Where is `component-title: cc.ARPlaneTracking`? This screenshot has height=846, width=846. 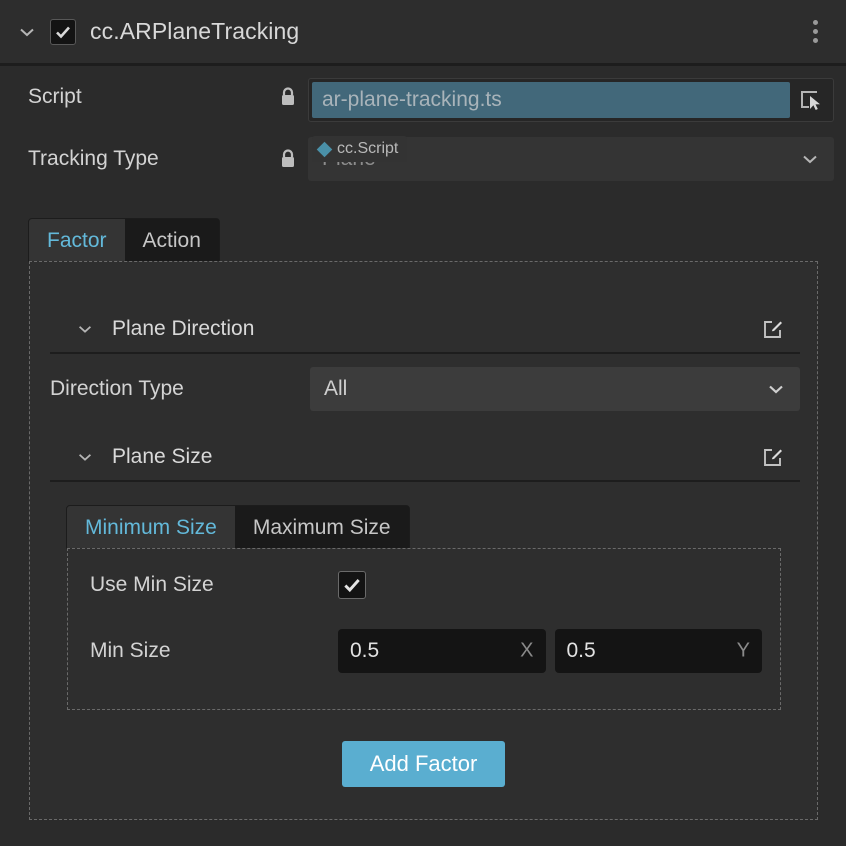
component-title: cc.ARPlaneTracking is located at coordinates (195, 31).